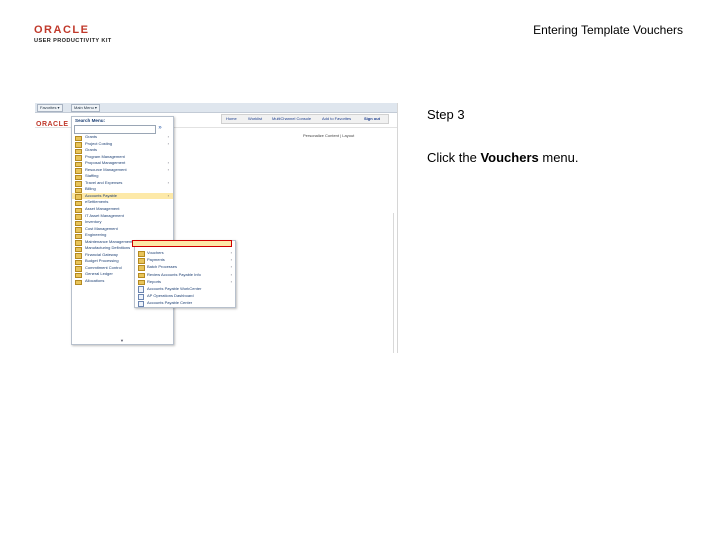  What do you see at coordinates (170, 296) in the screenshot?
I see `submenu-item-label: AP Operations Dashboard` at bounding box center [170, 296].